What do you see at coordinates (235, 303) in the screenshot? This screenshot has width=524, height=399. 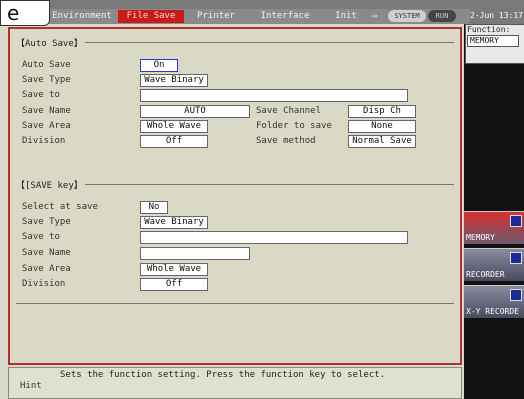 I see `group-divider` at bounding box center [235, 303].